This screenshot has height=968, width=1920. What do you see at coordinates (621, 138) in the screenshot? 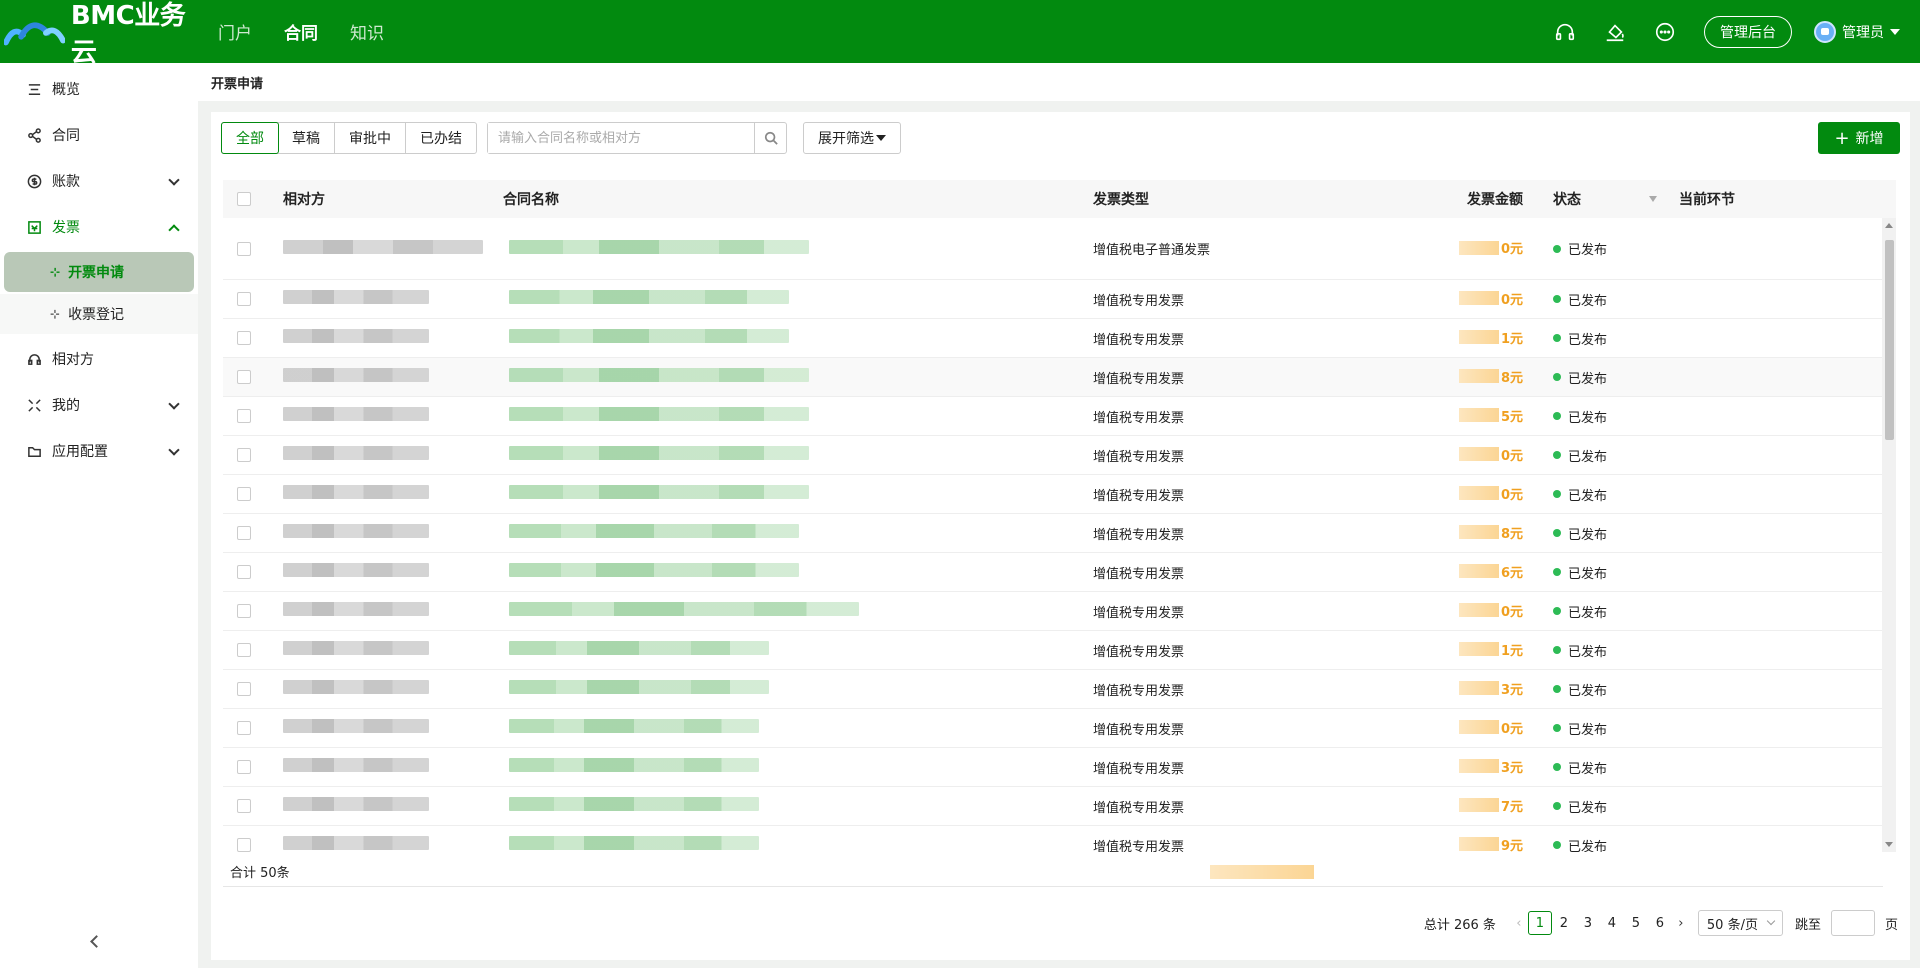
I see `search-input` at bounding box center [621, 138].